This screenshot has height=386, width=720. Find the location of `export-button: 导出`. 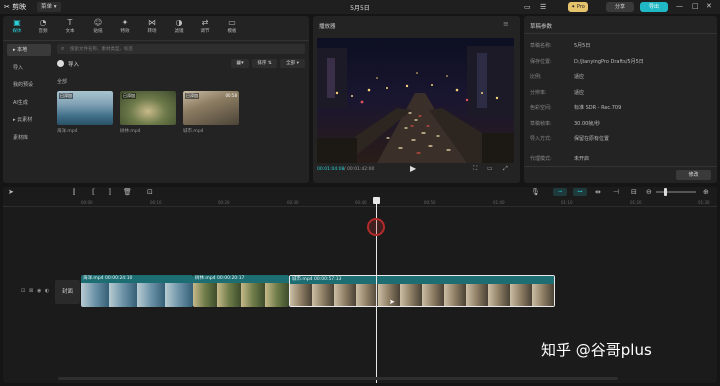

export-button: 导出 is located at coordinates (654, 7).